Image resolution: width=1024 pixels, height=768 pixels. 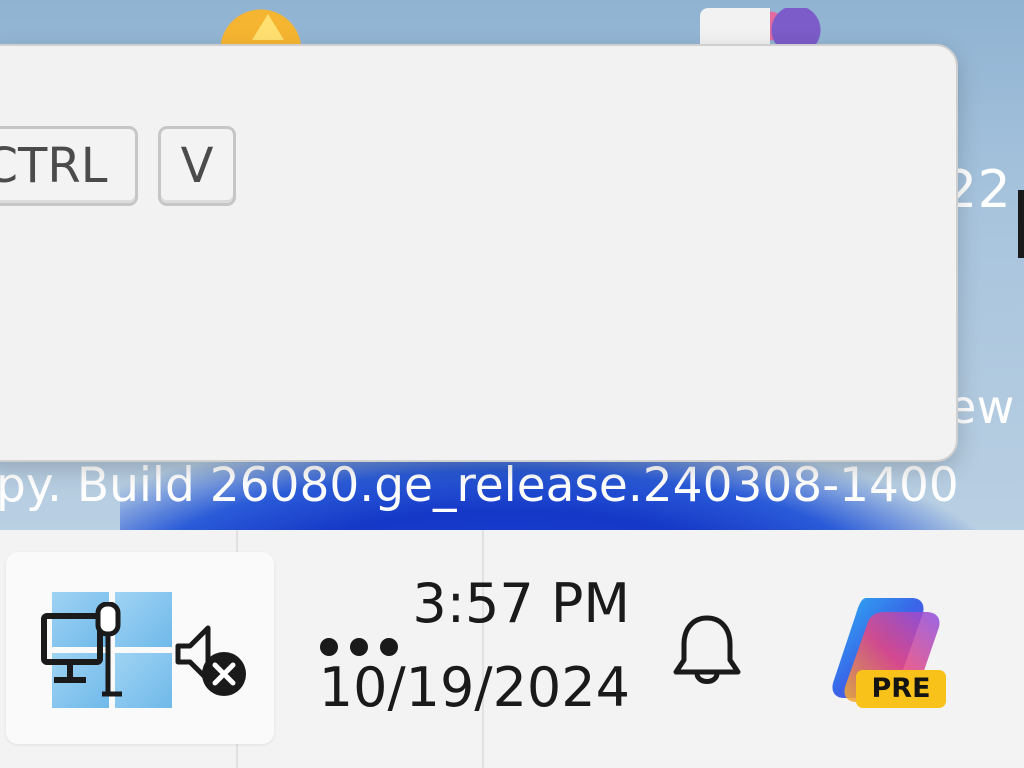 I want to click on keycap-ctrl: CTRL, so click(x=69, y=166).